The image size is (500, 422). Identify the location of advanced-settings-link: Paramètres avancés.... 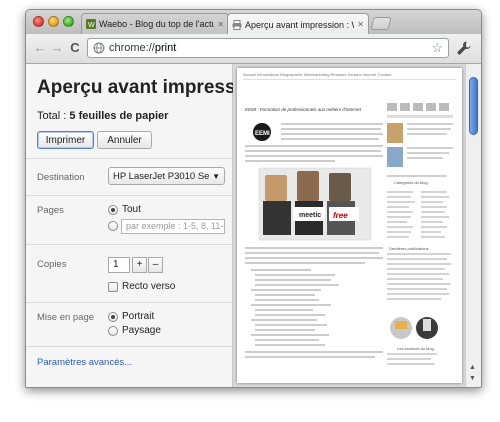
(84, 362).